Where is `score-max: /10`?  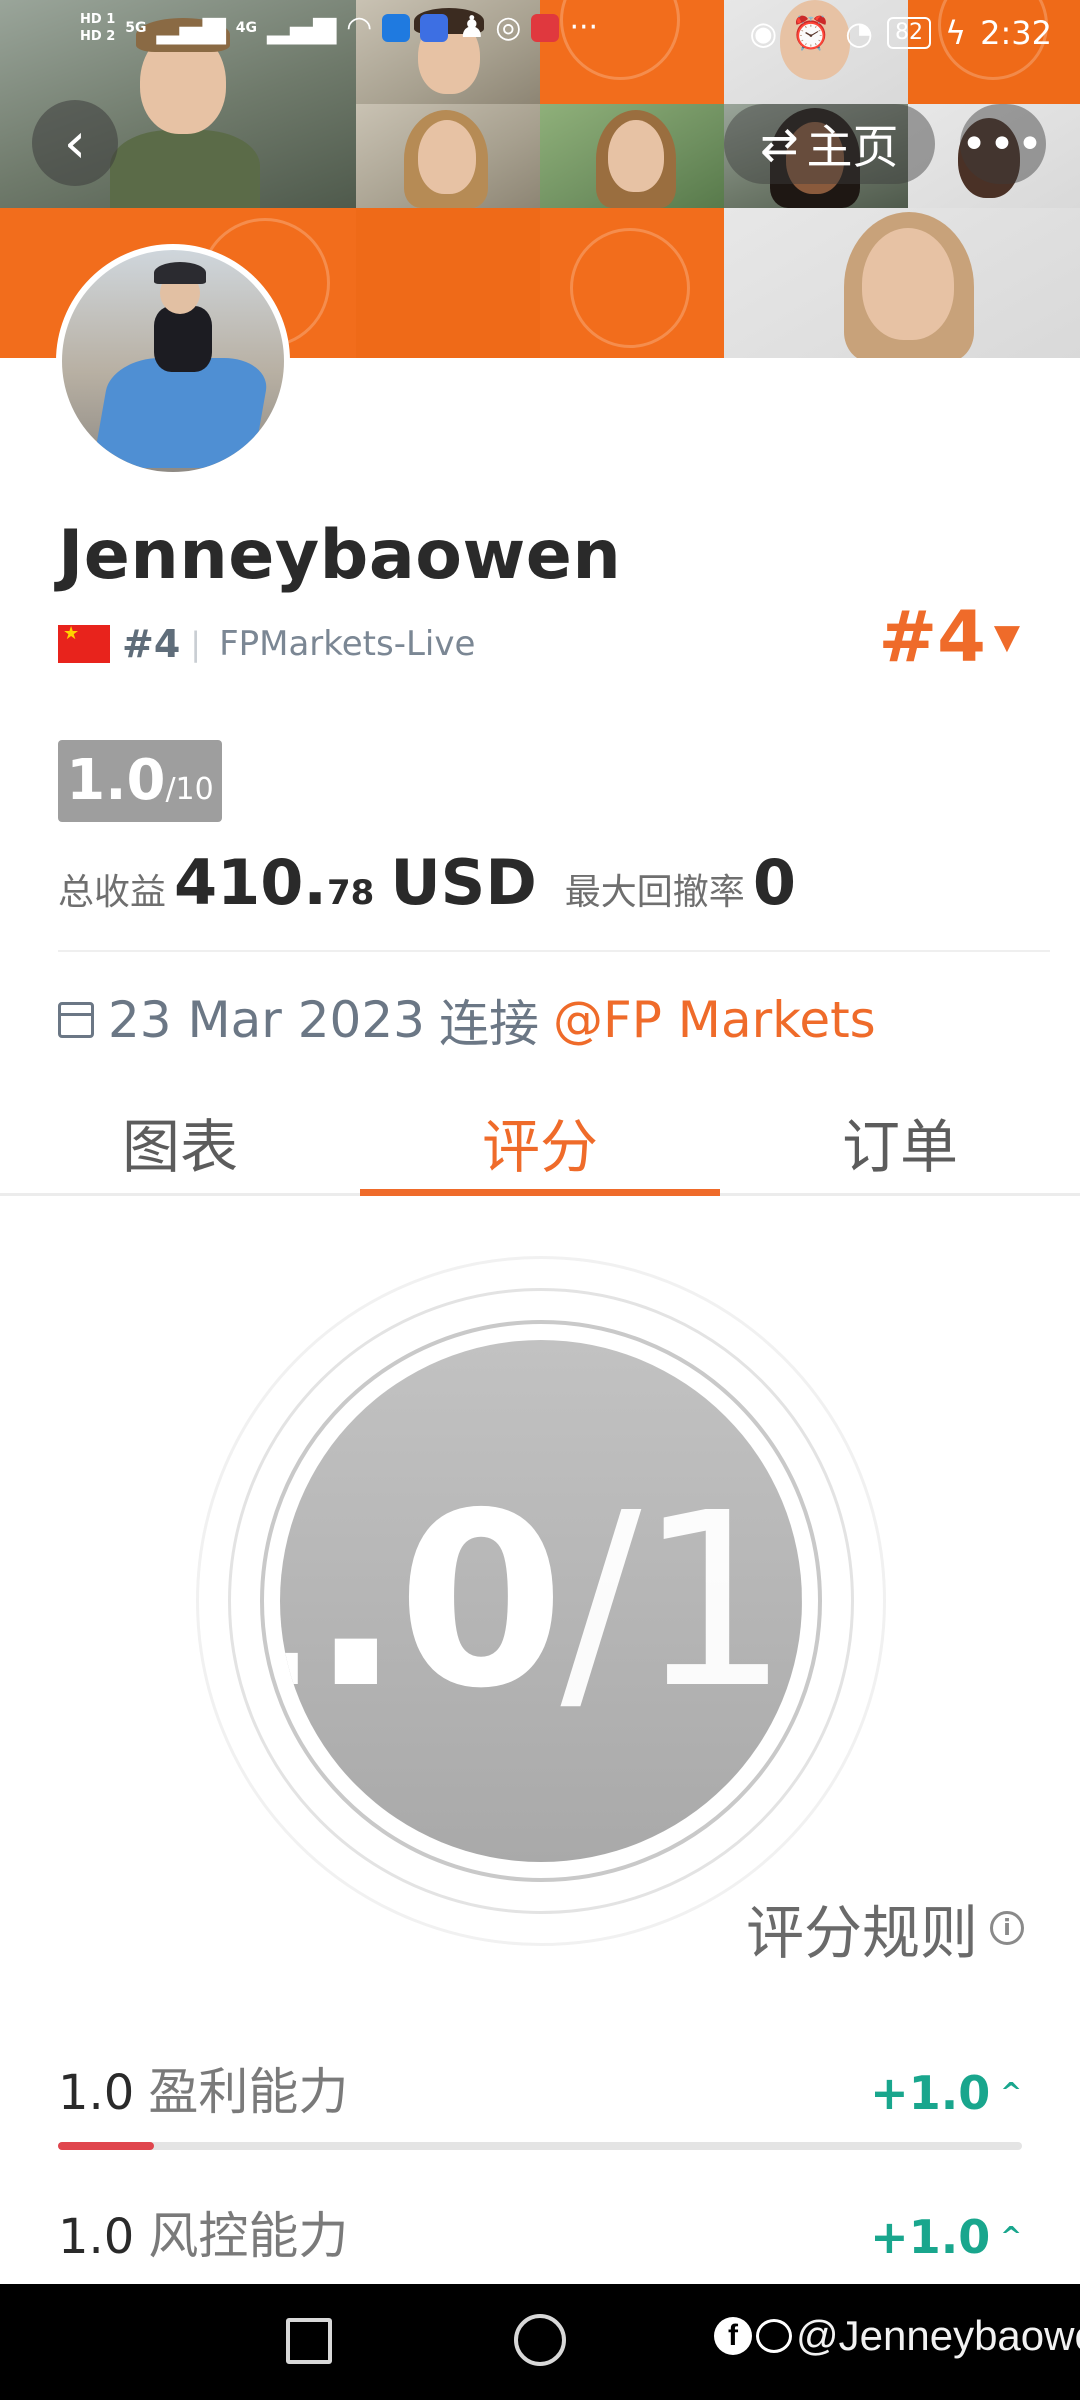
score-max: /10 is located at coordinates (189, 789).